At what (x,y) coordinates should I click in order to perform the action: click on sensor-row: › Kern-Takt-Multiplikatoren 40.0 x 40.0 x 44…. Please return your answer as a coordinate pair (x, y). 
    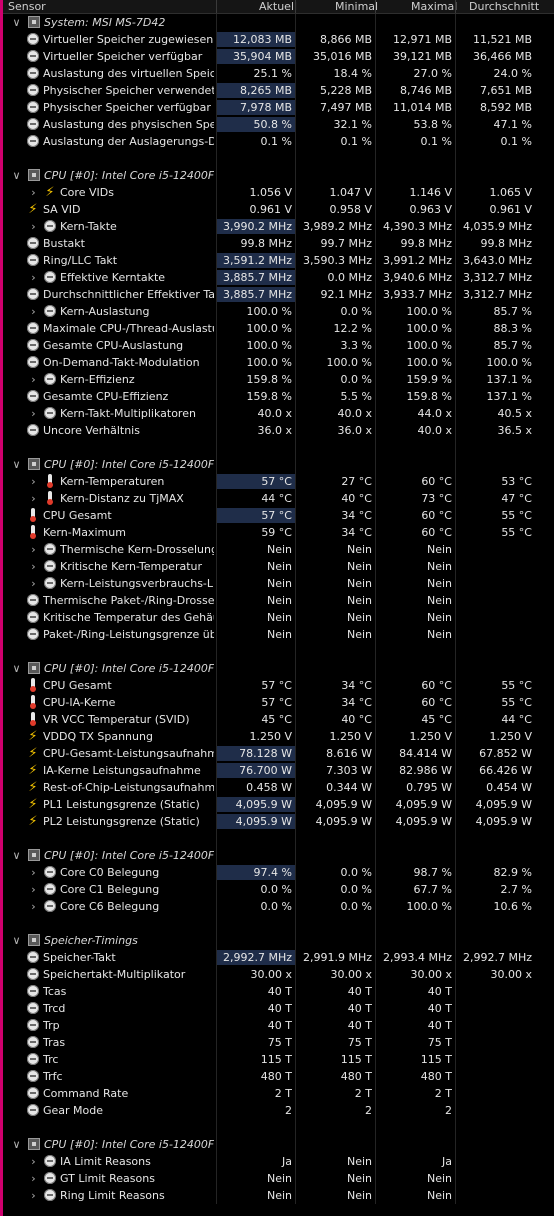
    Looking at the image, I should click on (278, 413).